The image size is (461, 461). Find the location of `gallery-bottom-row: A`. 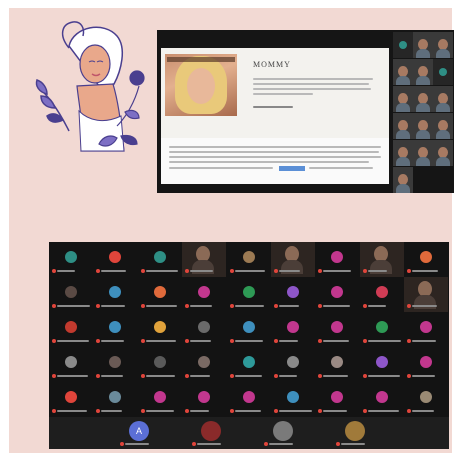

gallery-bottom-row: A is located at coordinates (249, 433).